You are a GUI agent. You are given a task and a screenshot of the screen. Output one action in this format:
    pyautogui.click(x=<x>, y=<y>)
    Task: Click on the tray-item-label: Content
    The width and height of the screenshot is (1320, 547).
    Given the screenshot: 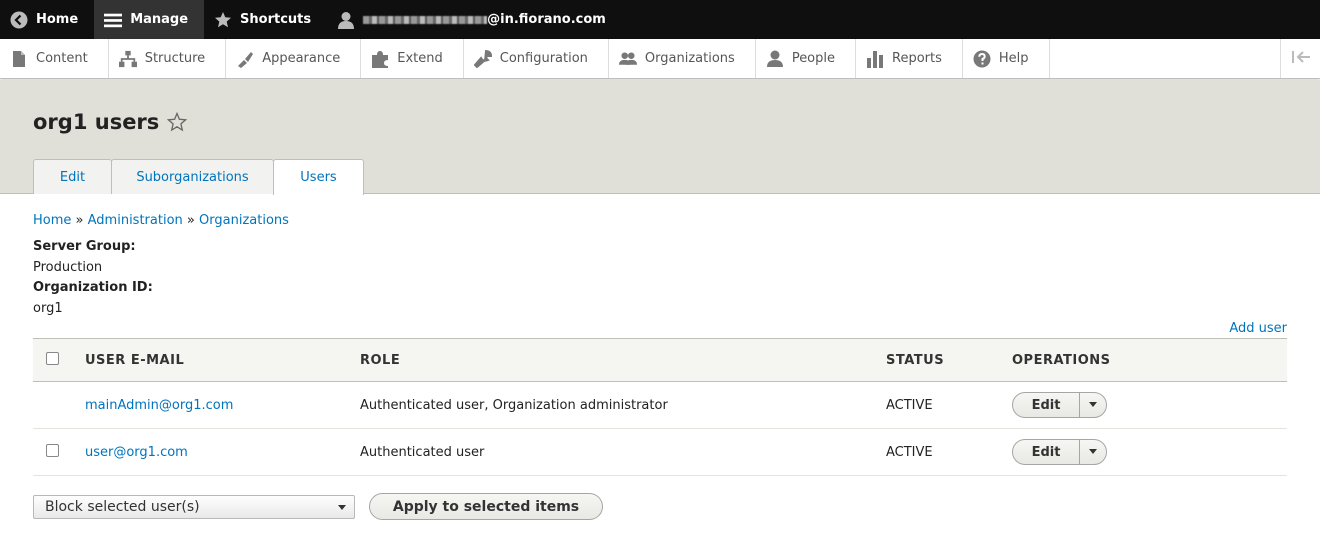 What is the action you would take?
    pyautogui.click(x=62, y=58)
    